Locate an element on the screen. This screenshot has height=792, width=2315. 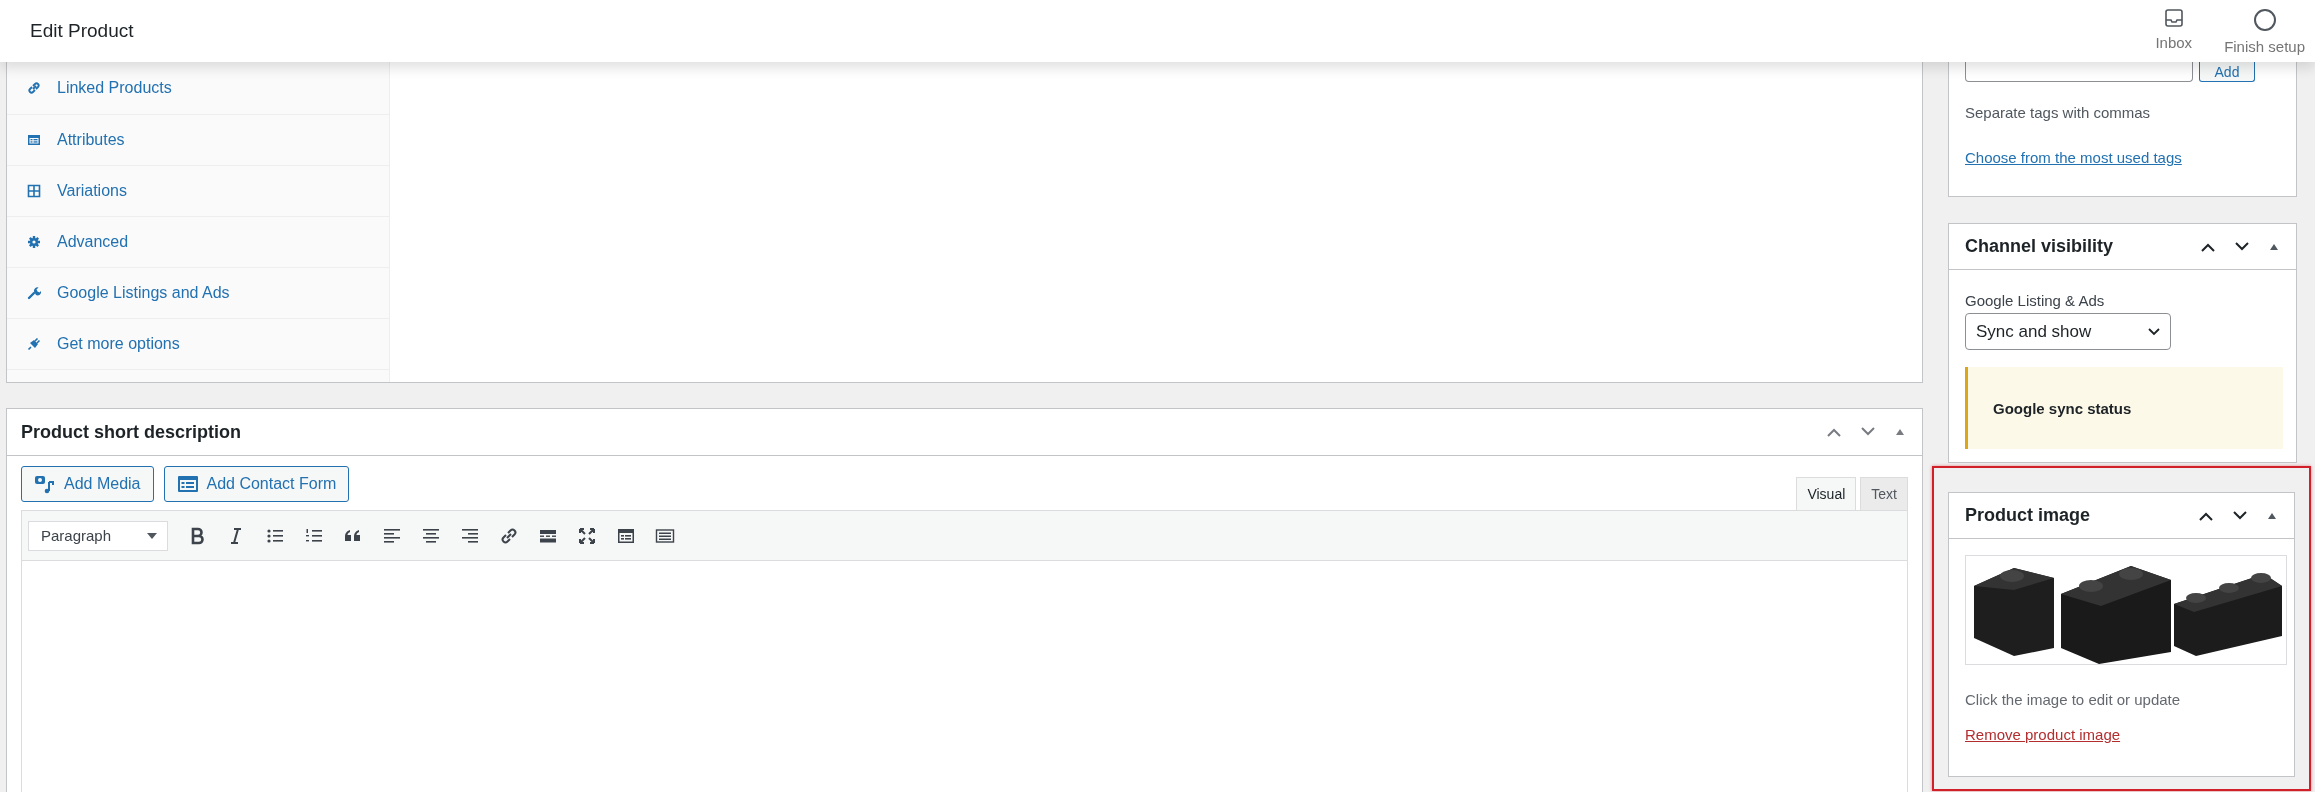
plug-icon is located at coordinates (34, 344).